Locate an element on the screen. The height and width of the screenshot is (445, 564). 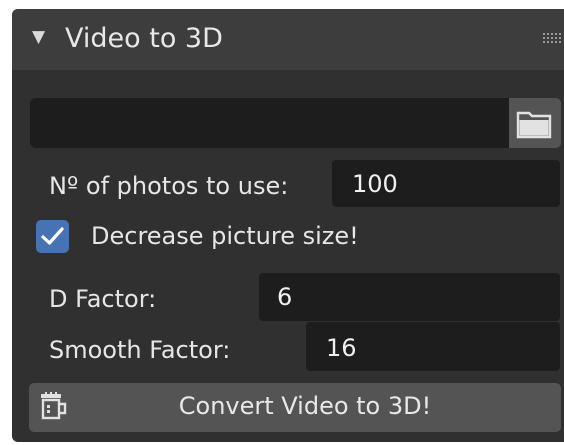
checkmark-icon is located at coordinates (52, 236).